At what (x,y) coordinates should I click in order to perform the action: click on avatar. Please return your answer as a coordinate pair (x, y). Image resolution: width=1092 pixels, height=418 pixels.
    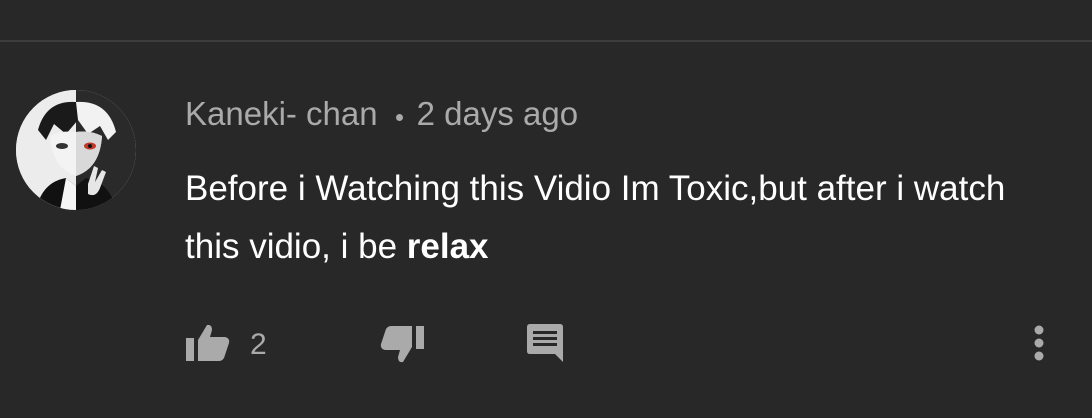
    Looking at the image, I should click on (76, 150).